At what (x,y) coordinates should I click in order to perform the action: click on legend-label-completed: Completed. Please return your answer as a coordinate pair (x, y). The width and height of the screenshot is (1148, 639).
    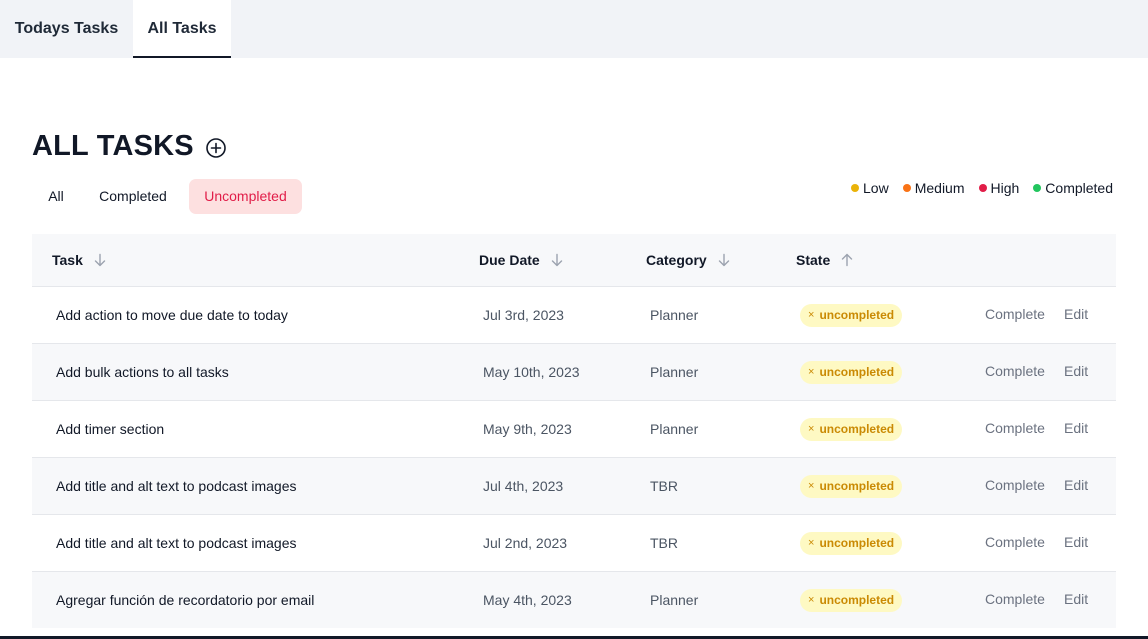
    Looking at the image, I should click on (1079, 188).